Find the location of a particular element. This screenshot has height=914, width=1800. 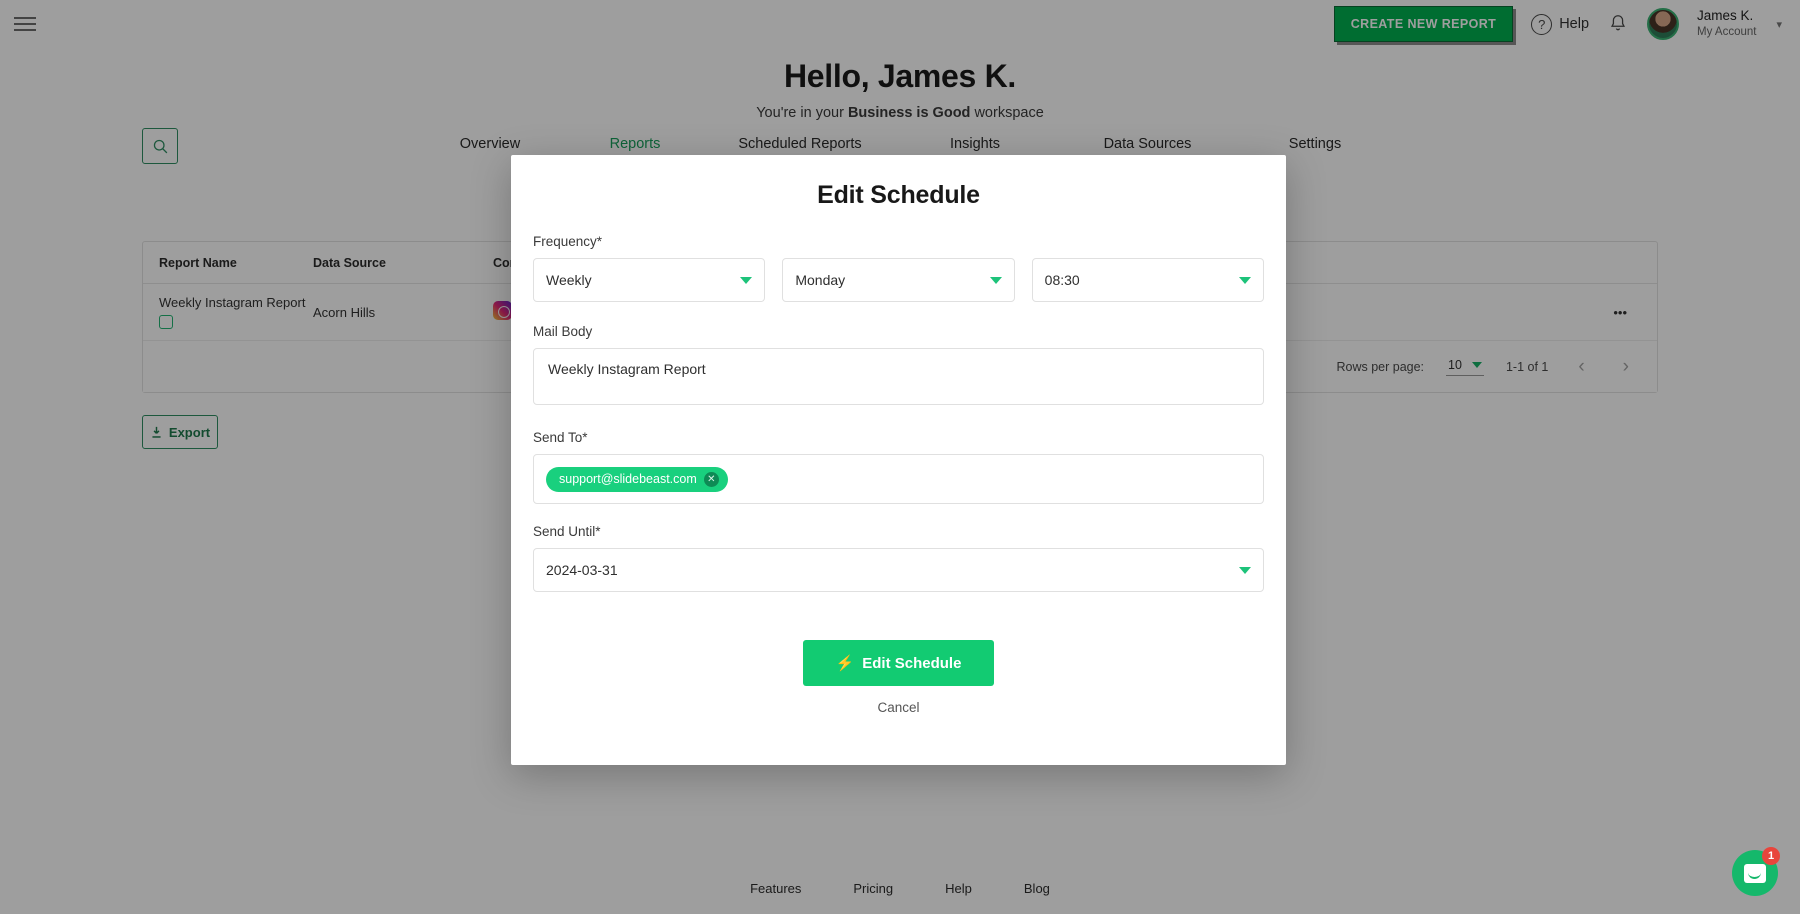

close-icon: ✕ is located at coordinates (711, 479).